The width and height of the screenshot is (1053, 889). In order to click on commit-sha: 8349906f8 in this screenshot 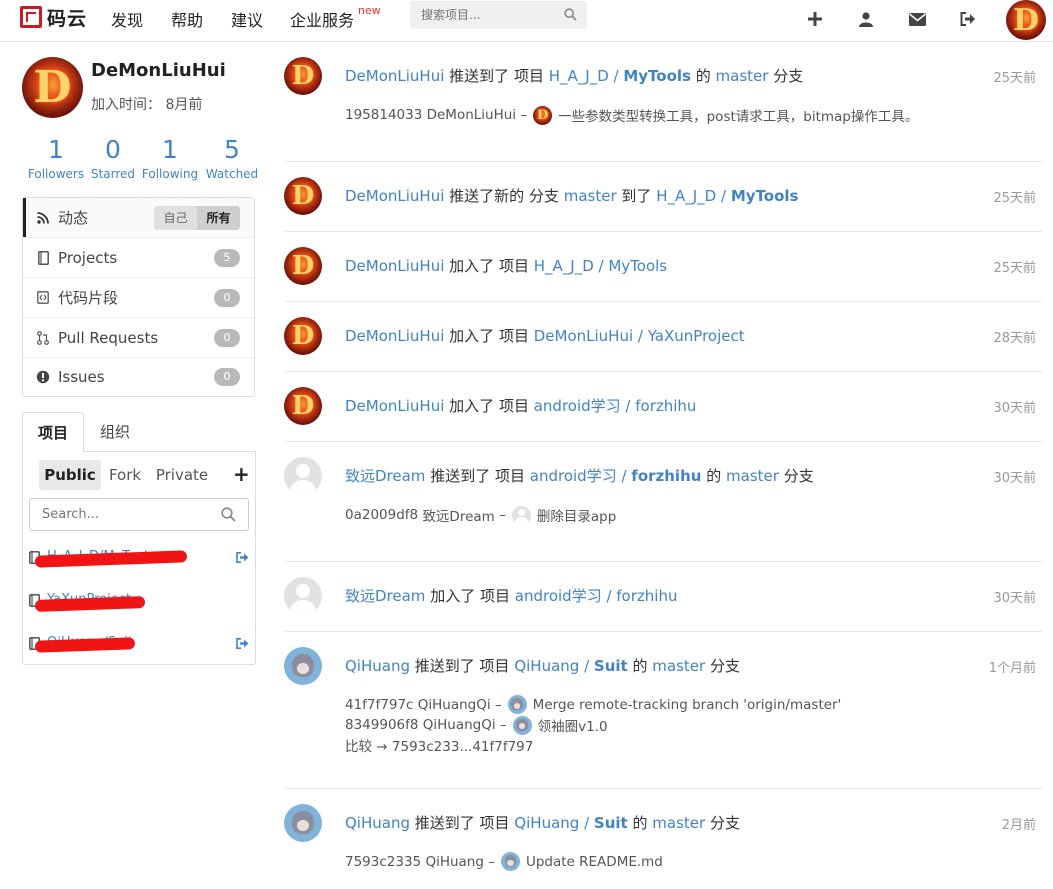, I will do `click(381, 725)`.